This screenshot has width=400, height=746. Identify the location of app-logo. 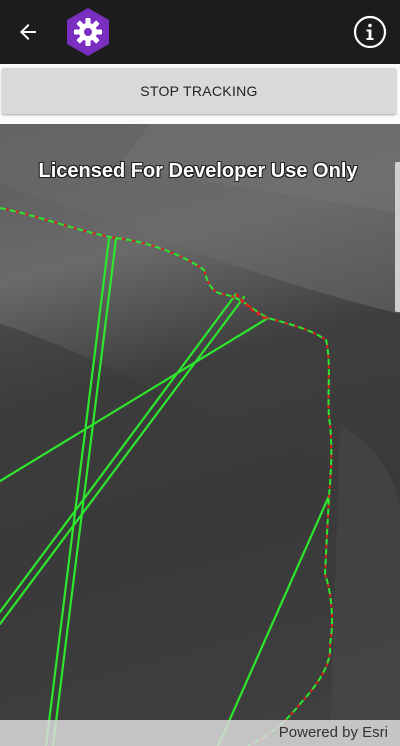
(88, 32).